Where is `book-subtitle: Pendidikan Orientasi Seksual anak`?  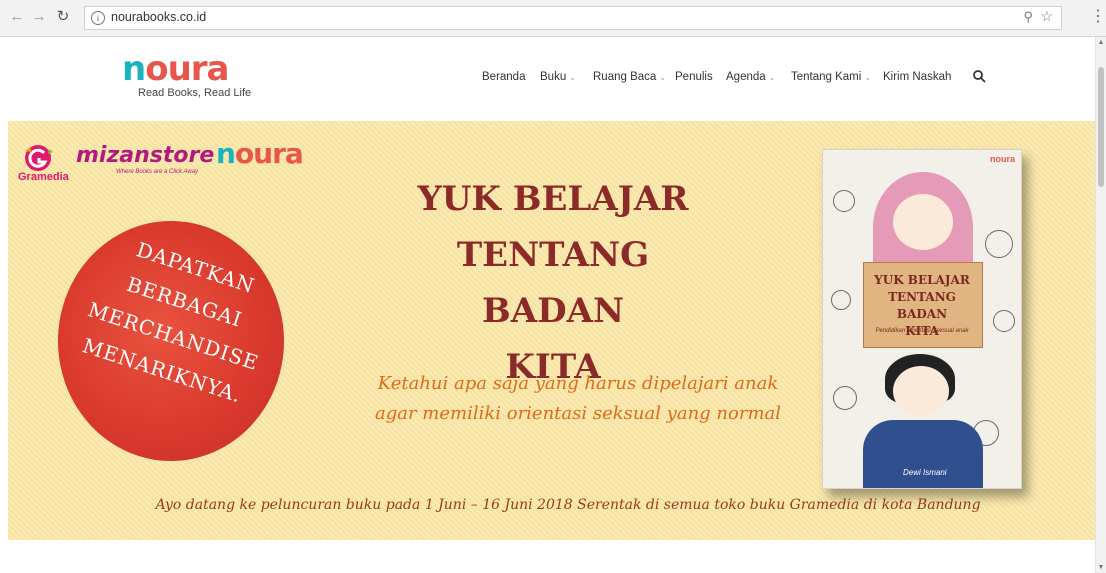
book-subtitle: Pendidikan Orientasi Seksual anak is located at coordinates (922, 331).